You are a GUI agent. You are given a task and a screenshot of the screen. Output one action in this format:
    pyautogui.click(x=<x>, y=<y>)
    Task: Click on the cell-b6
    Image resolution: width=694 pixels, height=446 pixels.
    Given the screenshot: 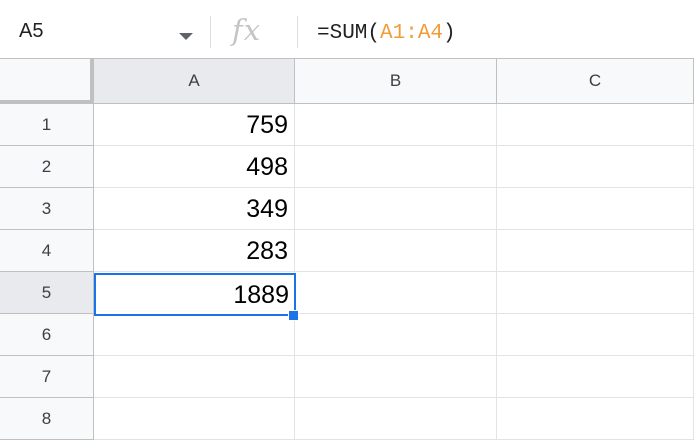 What is the action you would take?
    pyautogui.click(x=396, y=335)
    